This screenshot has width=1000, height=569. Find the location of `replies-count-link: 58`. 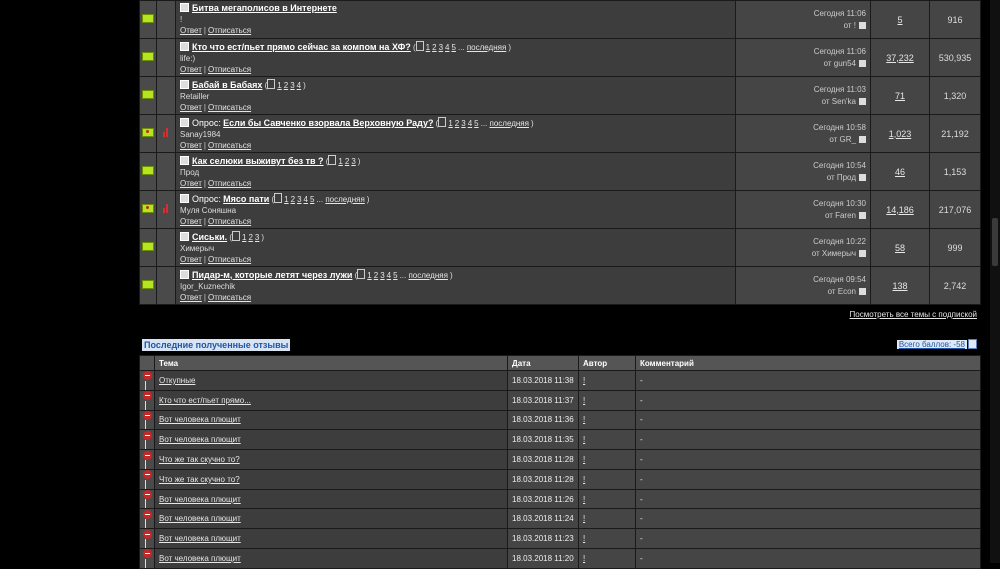

replies-count-link: 58 is located at coordinates (900, 248).